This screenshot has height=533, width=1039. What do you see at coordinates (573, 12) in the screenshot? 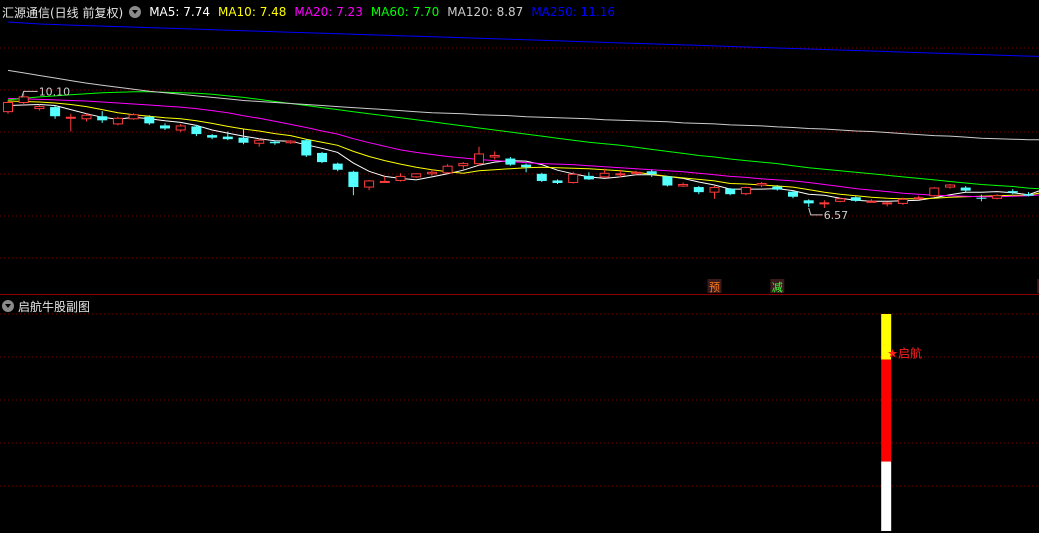
I see `ma250-label: MA250: 11.16` at bounding box center [573, 12].